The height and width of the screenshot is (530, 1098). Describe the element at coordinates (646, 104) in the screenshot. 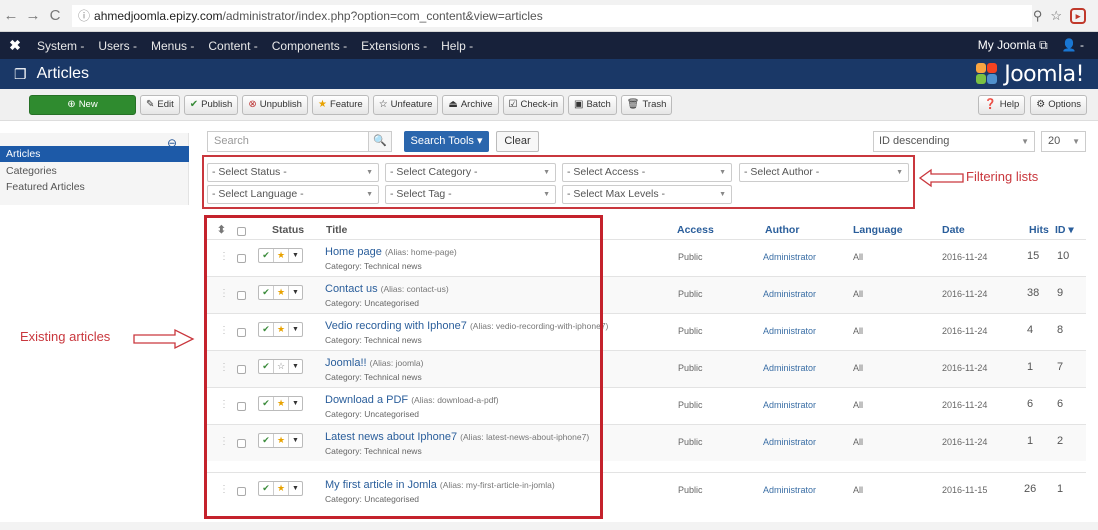

I see `trash-button: 🗑 Trash` at that location.